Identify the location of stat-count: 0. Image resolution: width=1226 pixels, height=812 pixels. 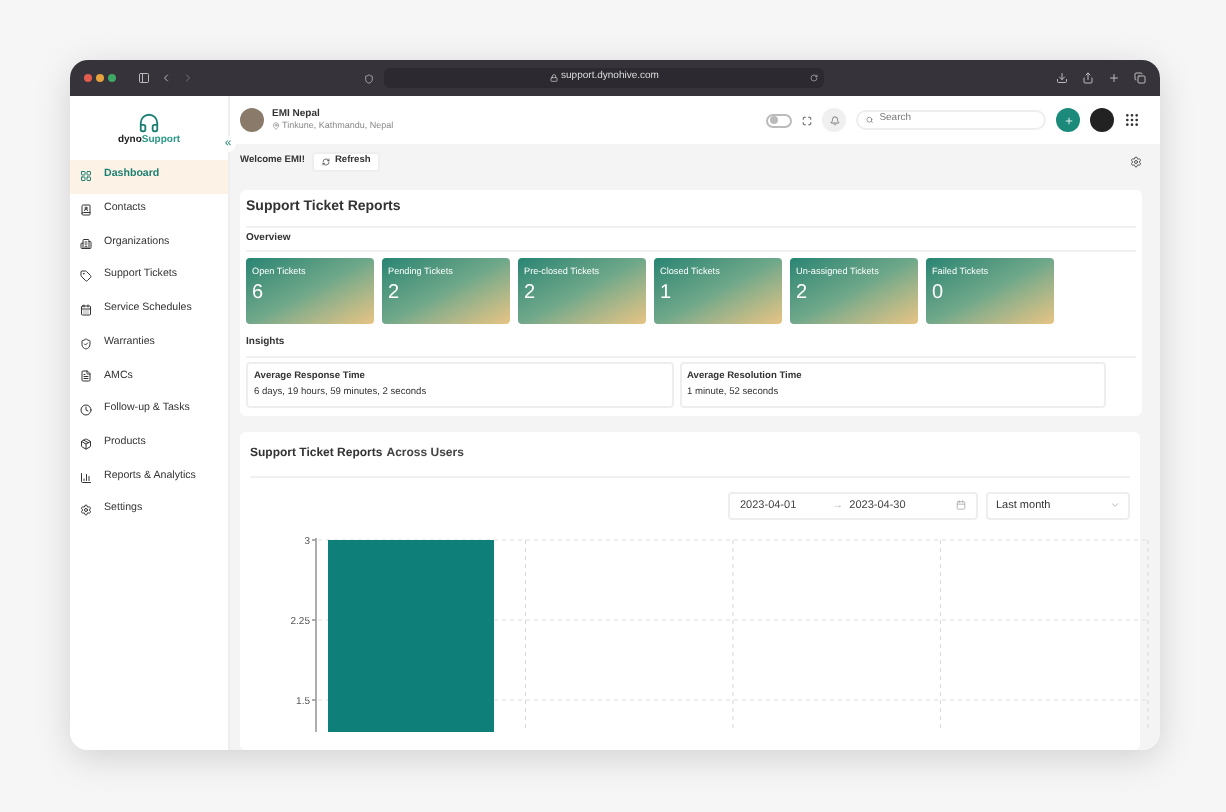
(939, 293).